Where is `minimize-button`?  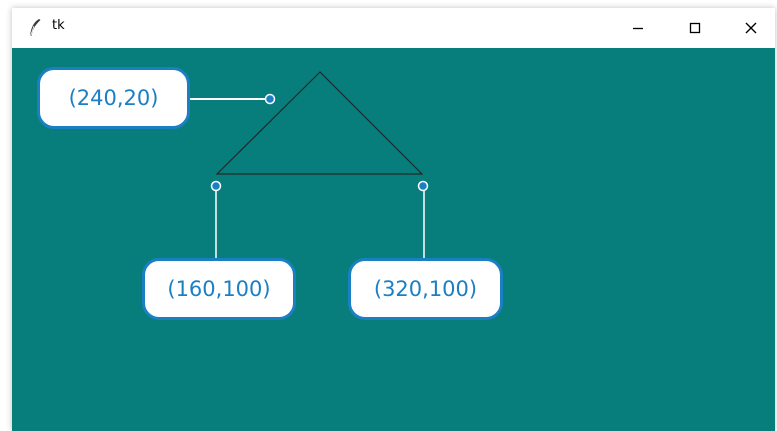 minimize-button is located at coordinates (638, 28).